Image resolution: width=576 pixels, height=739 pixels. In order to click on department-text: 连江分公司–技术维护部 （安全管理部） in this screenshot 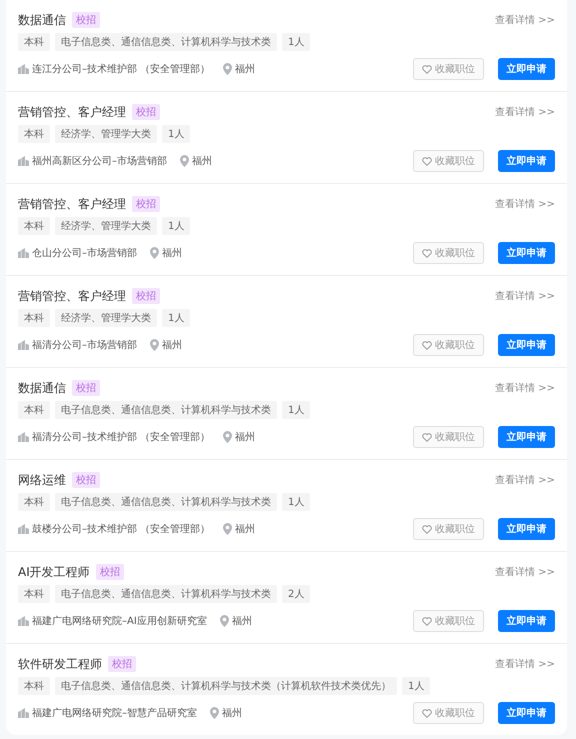, I will do `click(121, 69)`.